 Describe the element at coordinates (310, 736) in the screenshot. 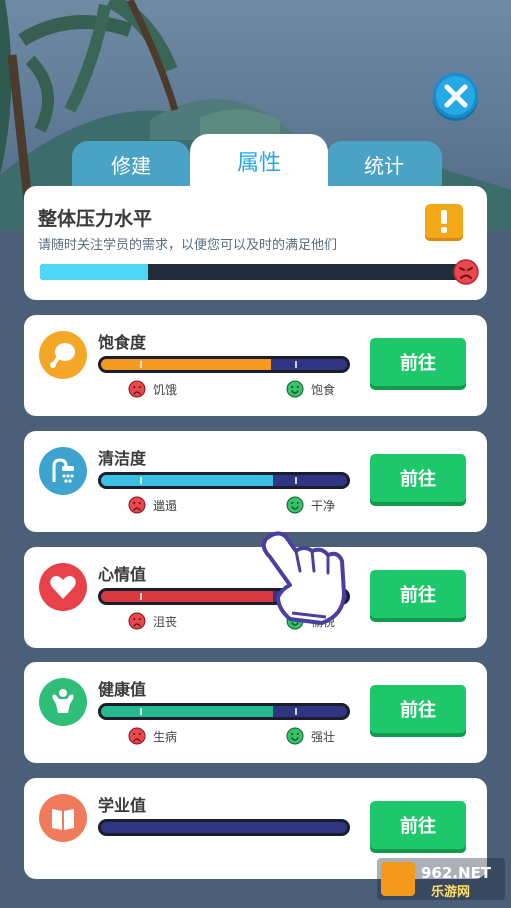

I see `high-state-label: 强壮` at that location.